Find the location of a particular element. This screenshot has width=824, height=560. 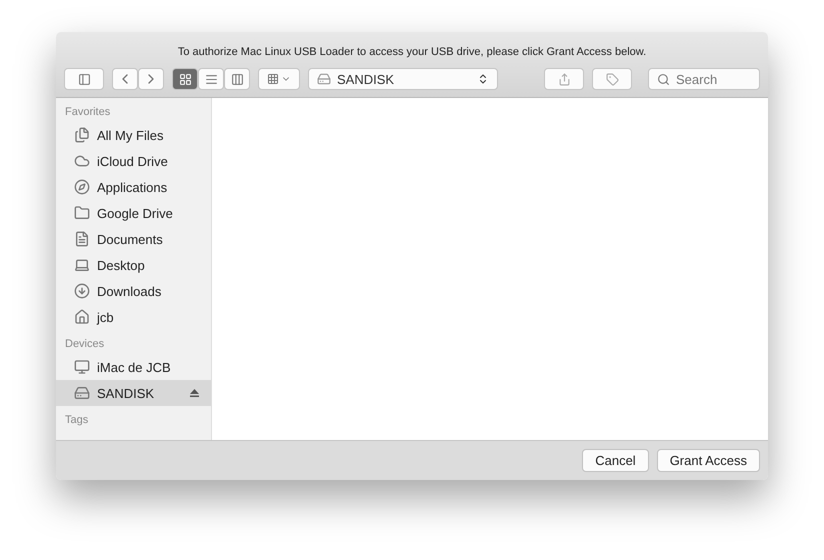

sidebar-item: All My Files is located at coordinates (133, 135).